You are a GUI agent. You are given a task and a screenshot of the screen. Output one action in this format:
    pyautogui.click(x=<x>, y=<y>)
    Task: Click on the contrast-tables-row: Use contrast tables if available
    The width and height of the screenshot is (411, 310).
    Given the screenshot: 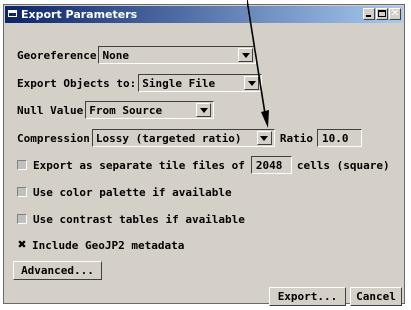 What is the action you would take?
    pyautogui.click(x=131, y=219)
    